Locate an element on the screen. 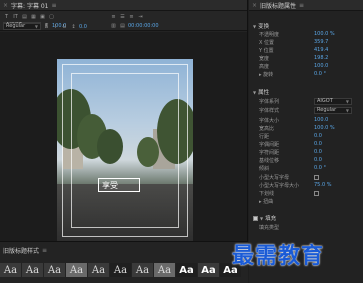 The image size is (363, 283). align-right-icon: ≡ is located at coordinates (131, 16).